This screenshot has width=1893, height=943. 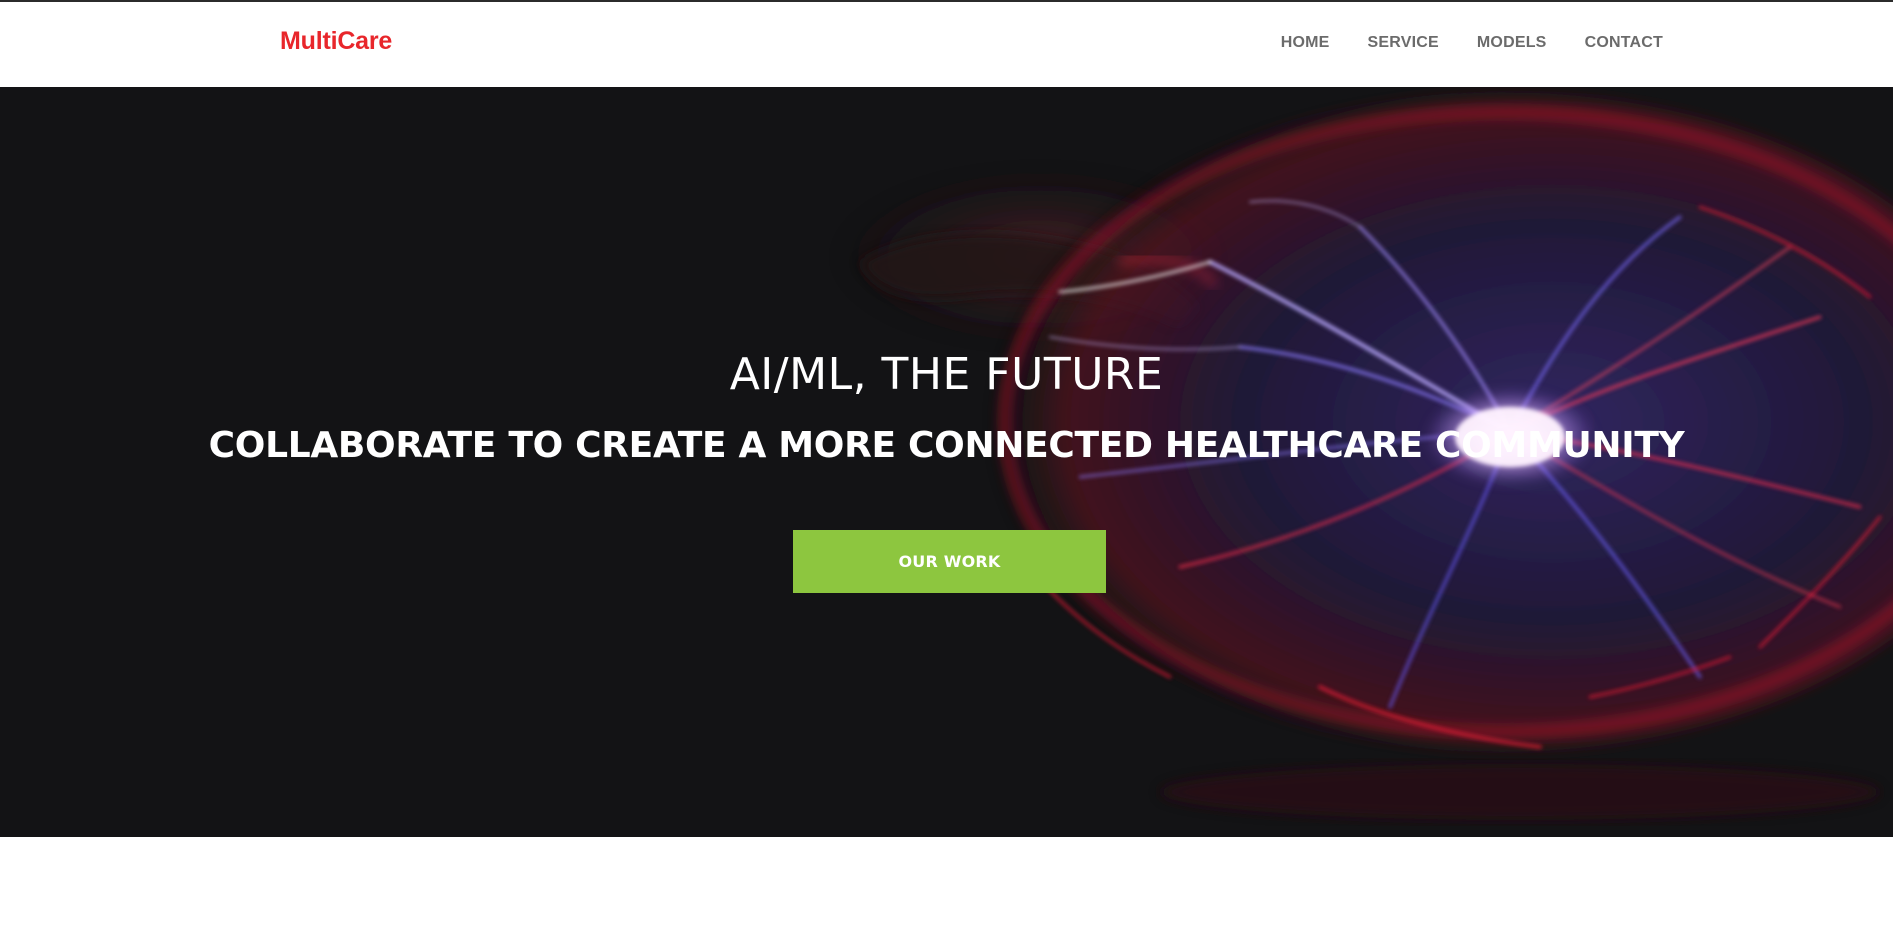 I want to click on nav-home: HOME, so click(x=1286, y=43).